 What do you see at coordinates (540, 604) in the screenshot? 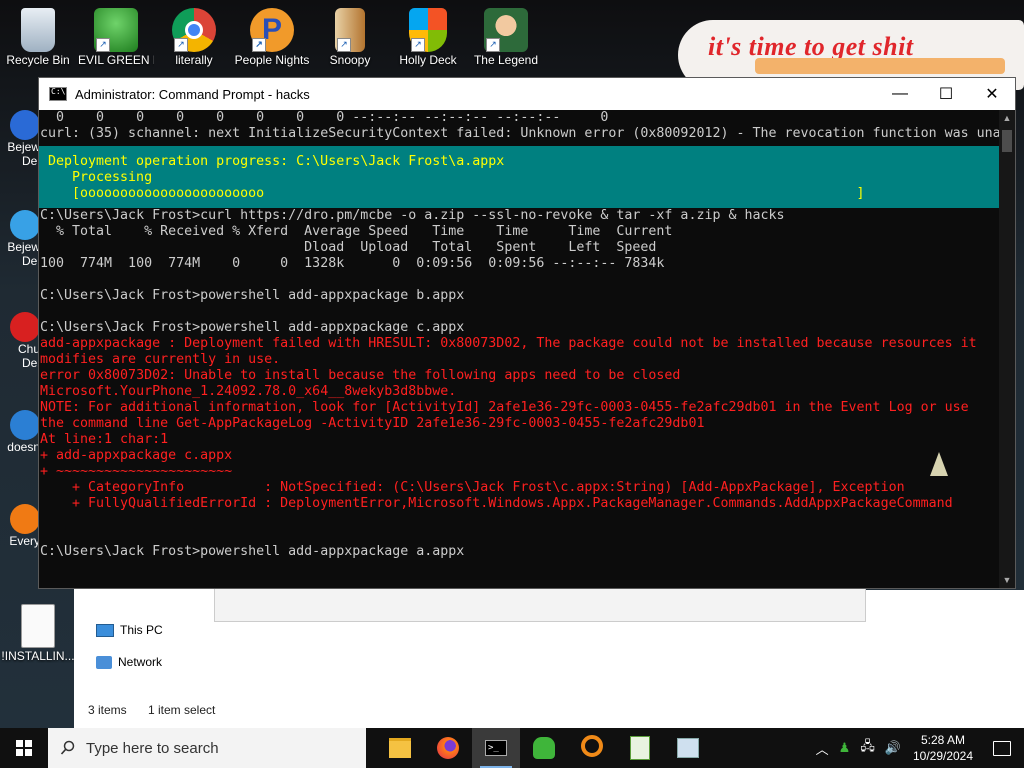
I see `explorer-toolbar` at bounding box center [540, 604].